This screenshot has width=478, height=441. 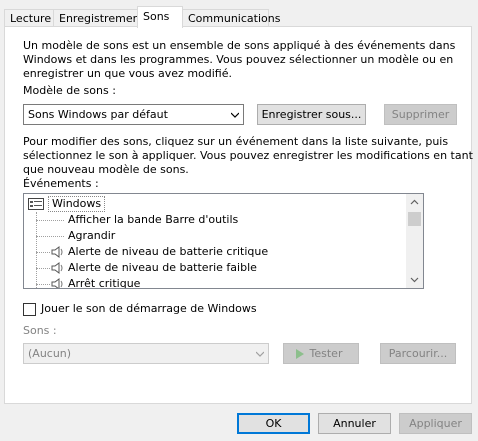 I want to click on list-item-label: Alerte de niveau de batterie faible, so click(x=162, y=267).